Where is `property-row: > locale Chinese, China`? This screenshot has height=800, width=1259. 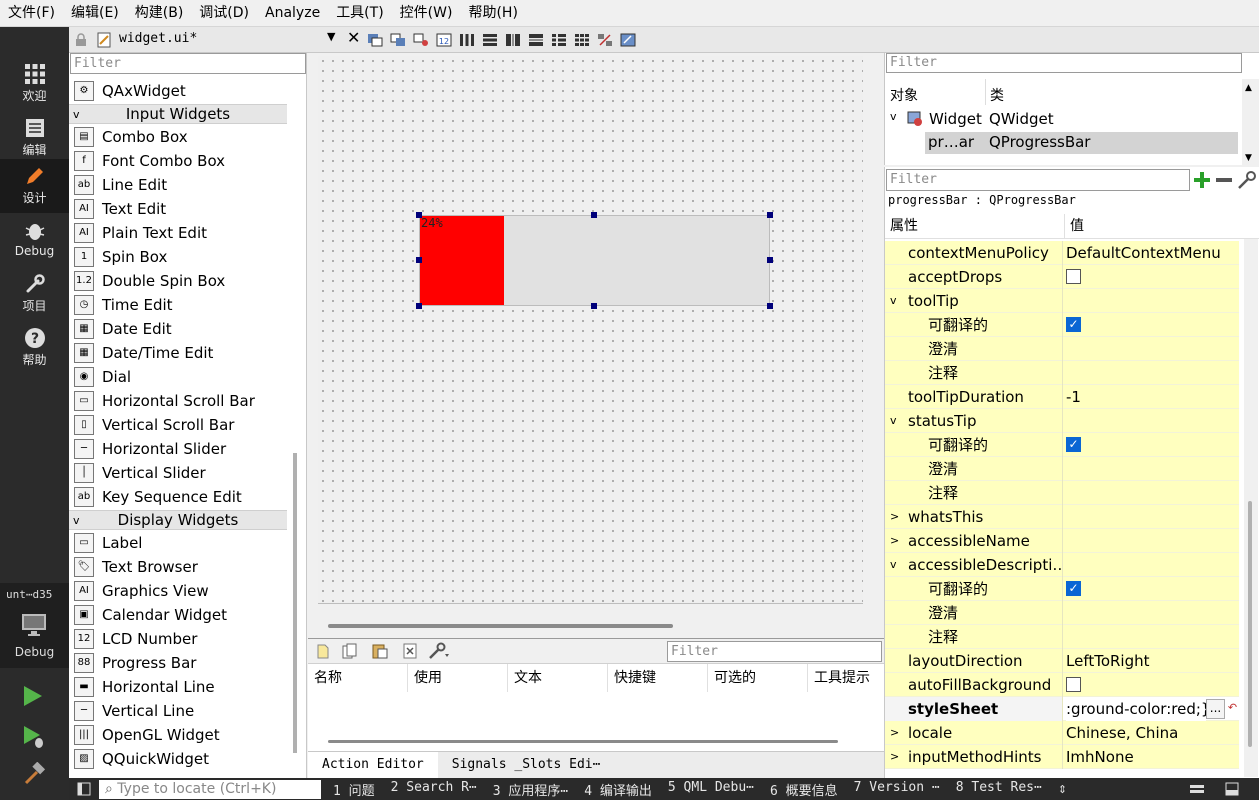 property-row: > locale Chinese, China is located at coordinates (1062, 733).